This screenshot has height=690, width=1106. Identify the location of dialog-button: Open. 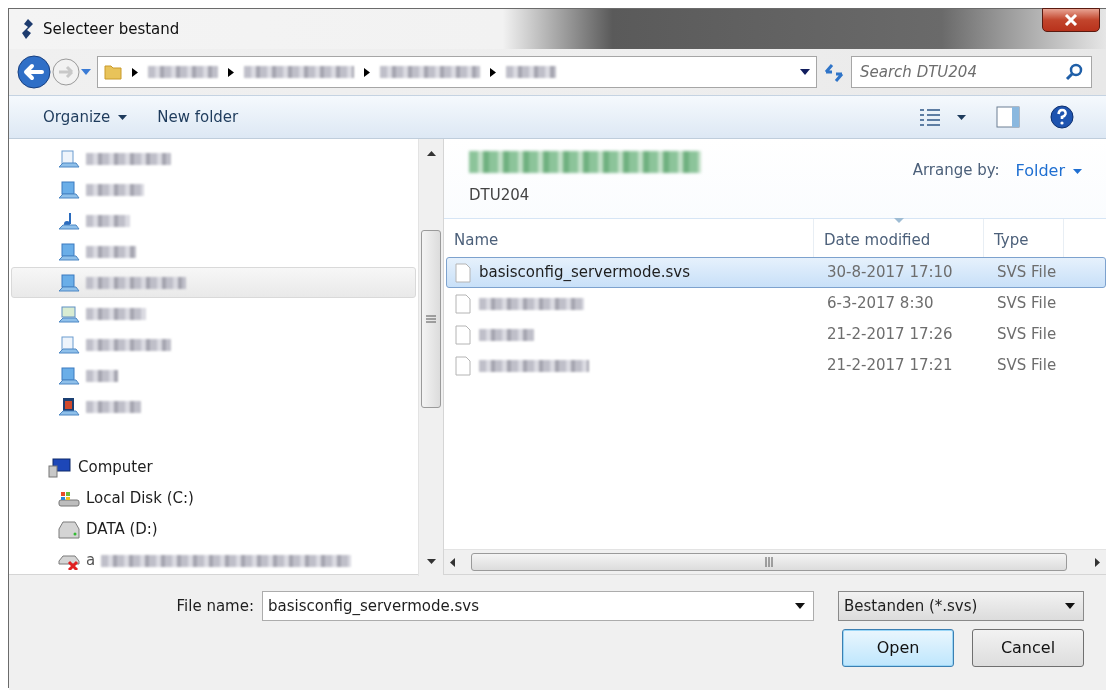
(898, 648).